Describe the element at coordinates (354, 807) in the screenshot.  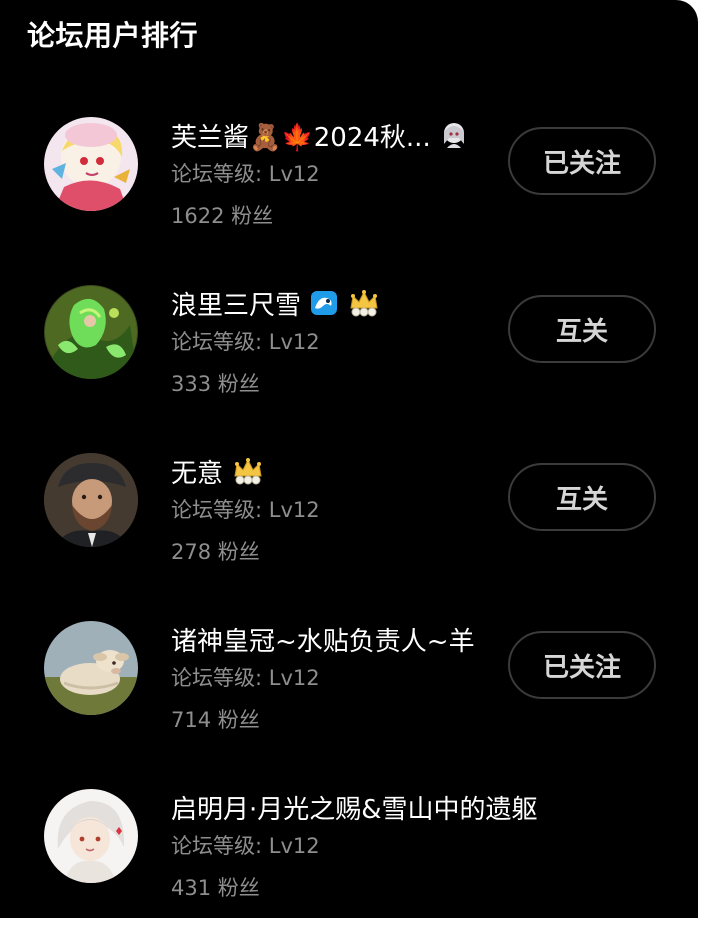
I see `user-name: 启明月·月光之赐&雪山中的遗躯` at that location.